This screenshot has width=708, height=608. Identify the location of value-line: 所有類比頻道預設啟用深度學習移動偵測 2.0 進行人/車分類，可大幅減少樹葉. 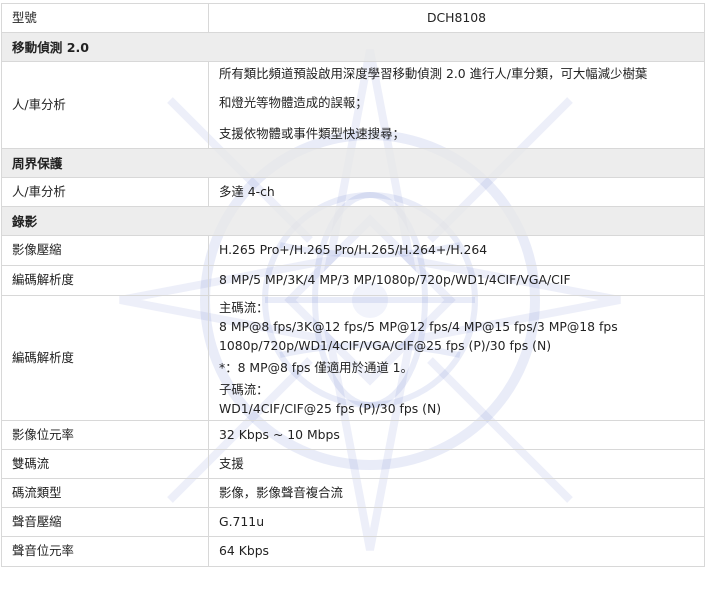
(433, 73).